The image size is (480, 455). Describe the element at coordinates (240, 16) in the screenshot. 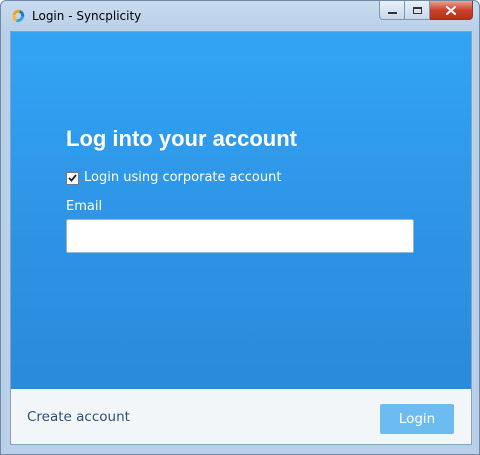

I see `title-bar: Login - Syncplicity` at that location.